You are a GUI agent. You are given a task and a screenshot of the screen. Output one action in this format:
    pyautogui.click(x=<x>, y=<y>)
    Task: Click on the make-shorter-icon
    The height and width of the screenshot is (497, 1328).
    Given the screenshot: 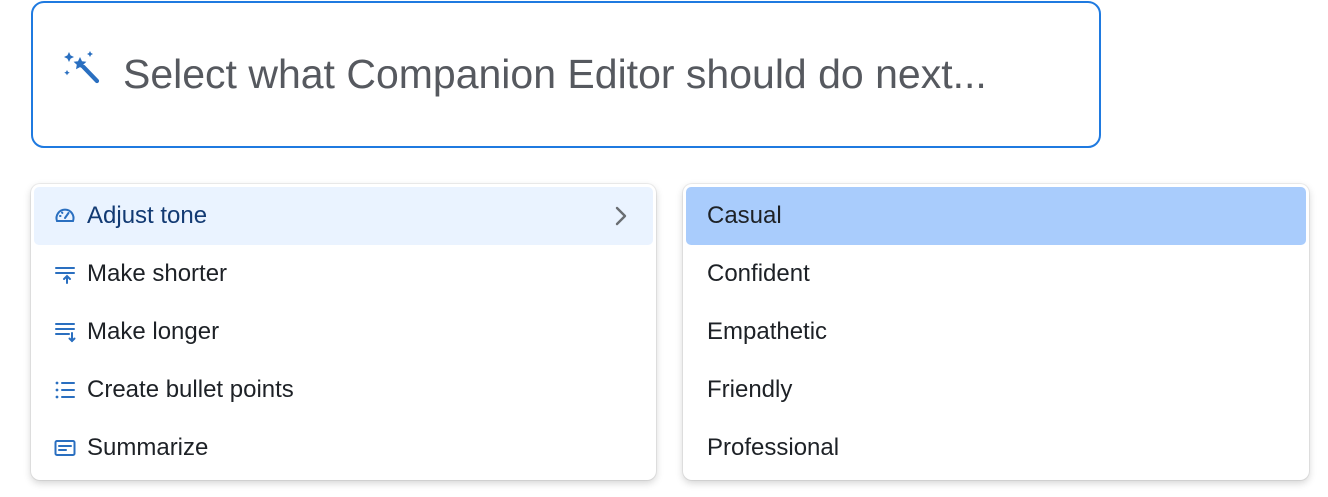 What is the action you would take?
    pyautogui.click(x=65, y=274)
    